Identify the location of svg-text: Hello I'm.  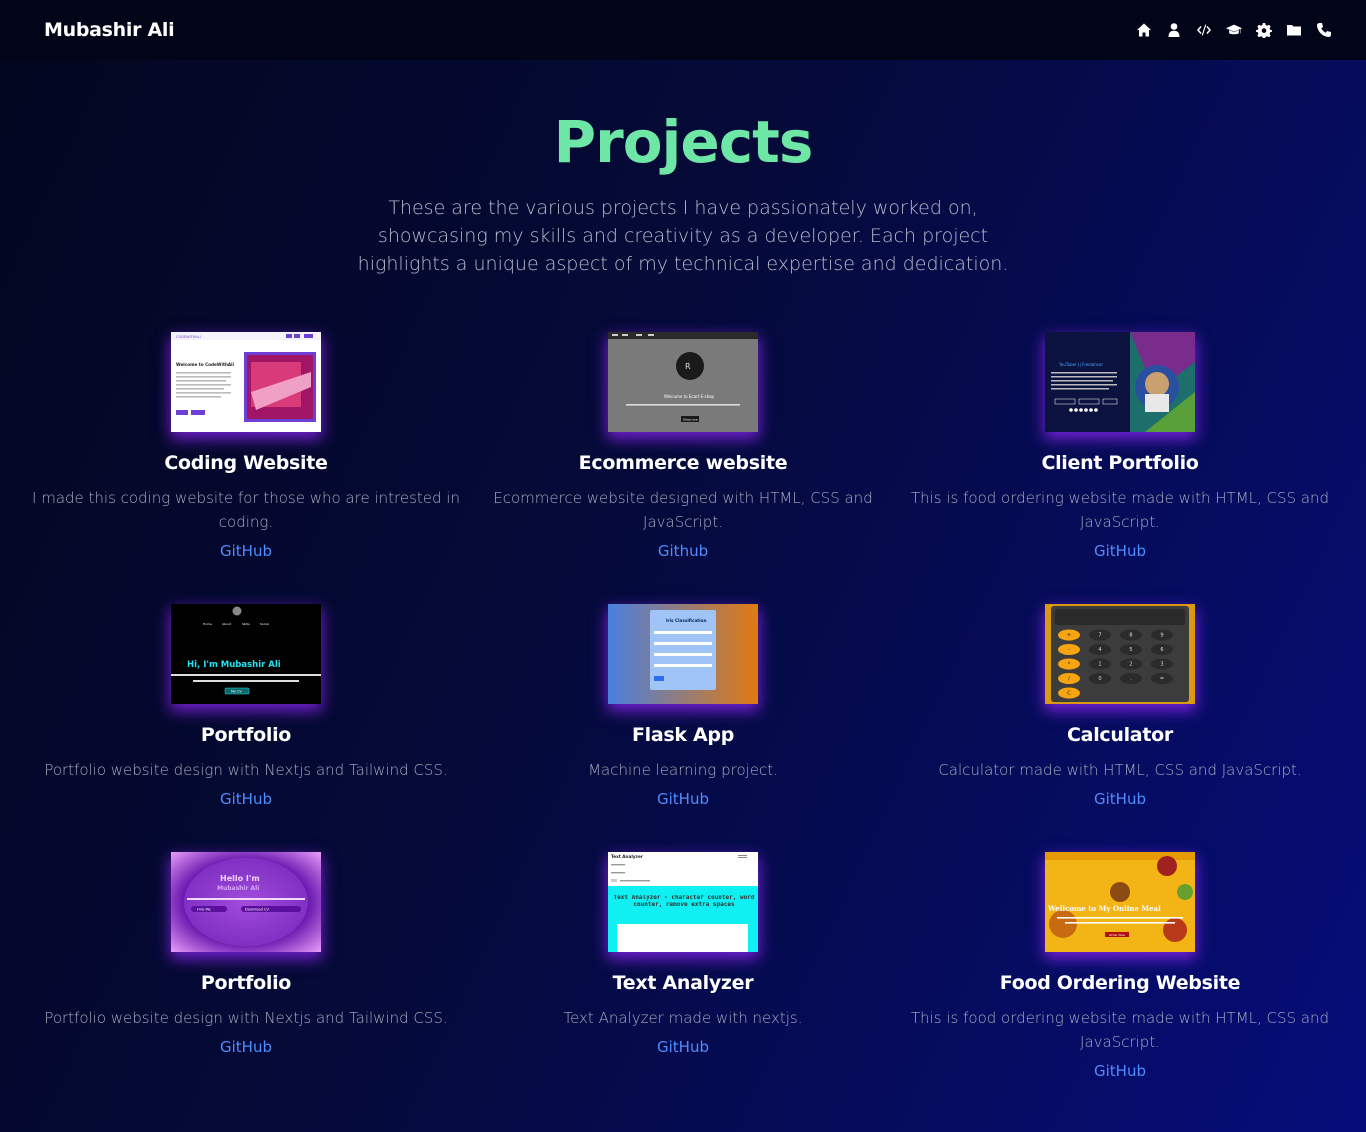
(240, 878).